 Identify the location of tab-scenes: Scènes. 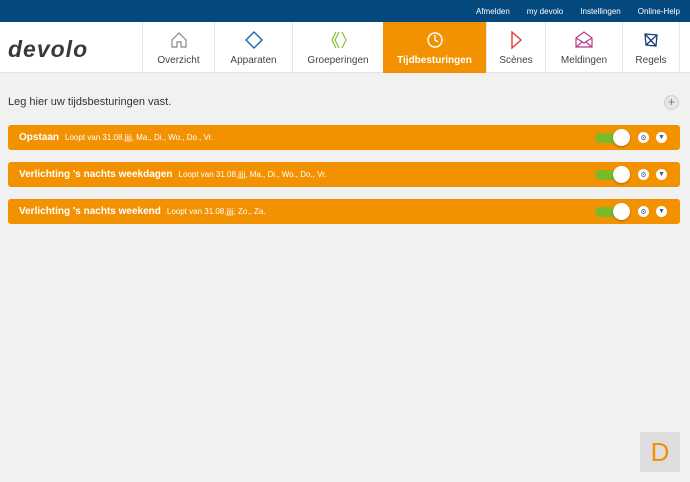
(515, 47).